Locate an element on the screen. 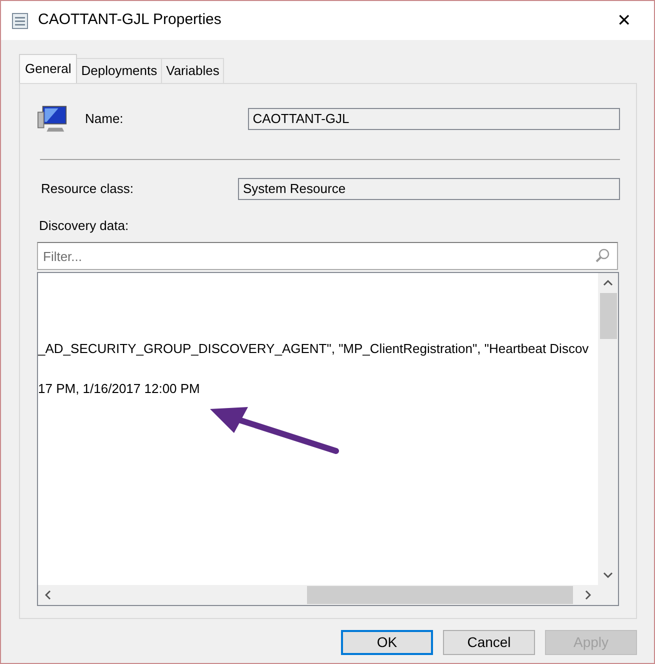 This screenshot has width=655, height=664. close-button: ✕ is located at coordinates (624, 21).